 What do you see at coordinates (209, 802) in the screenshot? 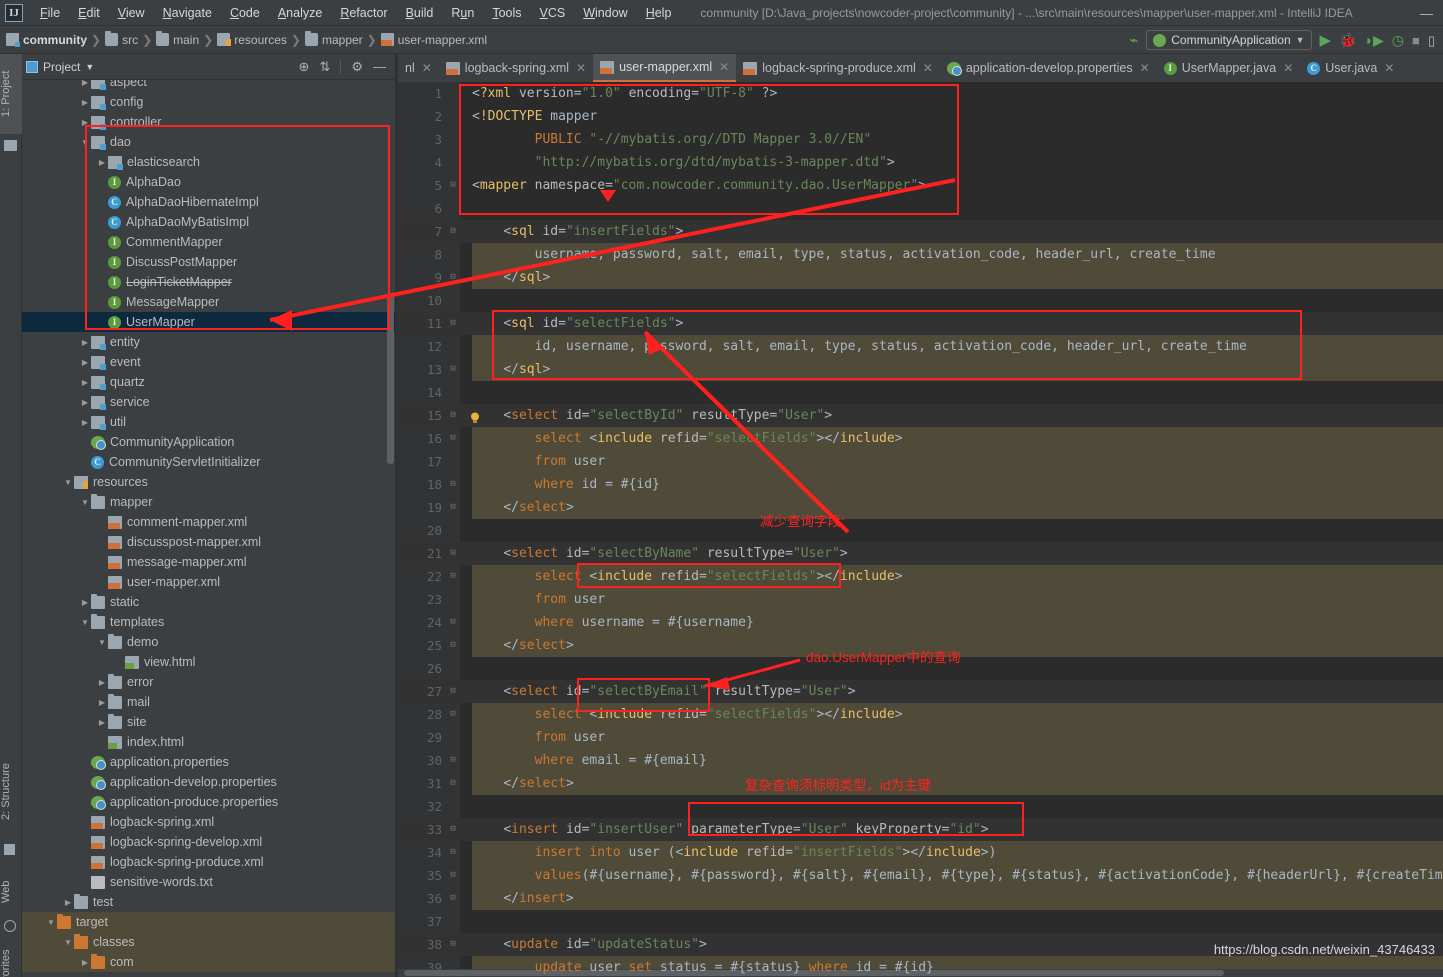
I see `tree-node-application-produce-properties: · application-produce.properties` at bounding box center [209, 802].